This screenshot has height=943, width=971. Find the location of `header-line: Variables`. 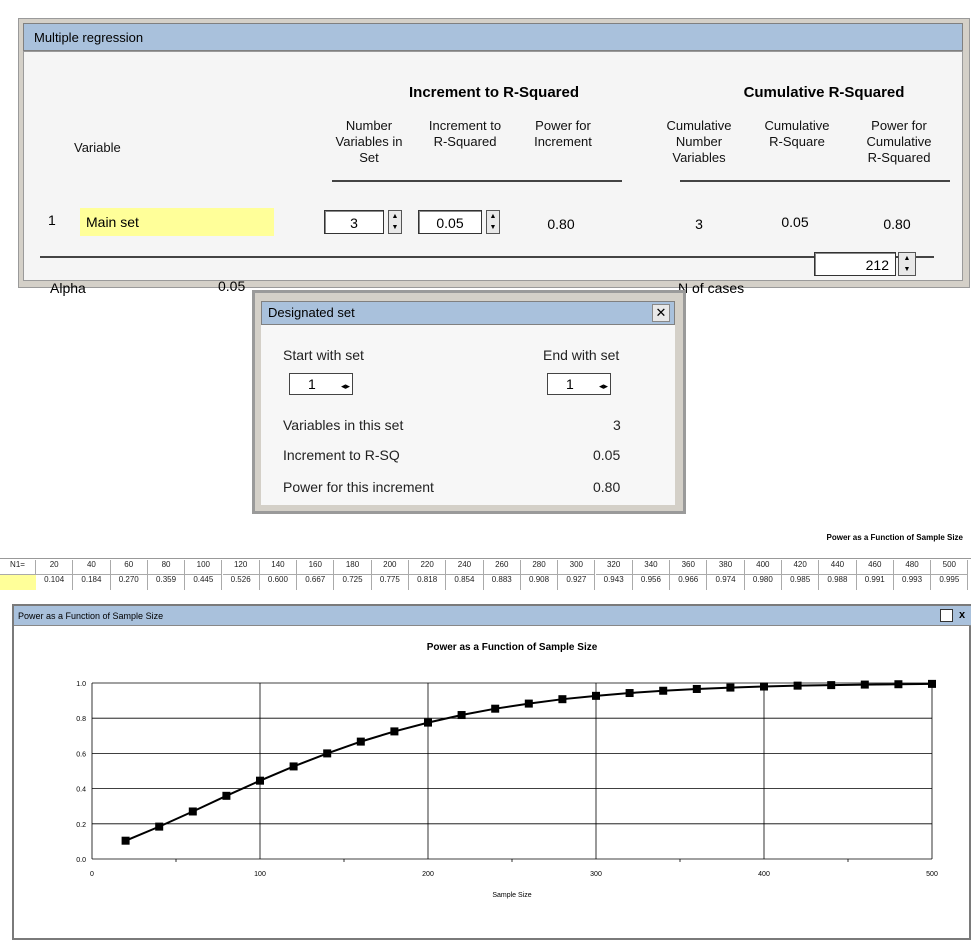

header-line: Variables is located at coordinates (699, 157).